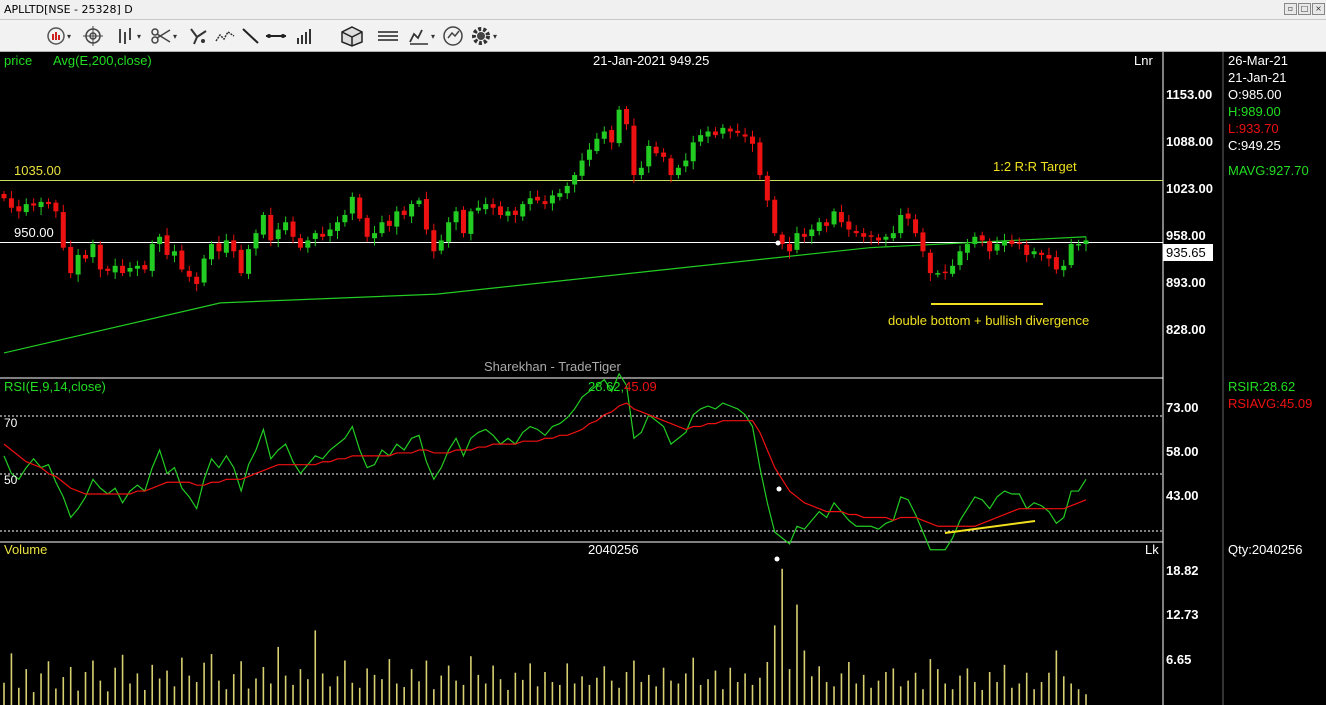 Image resolution: width=1326 pixels, height=705 pixels. I want to click on cursor-dot-volume, so click(777, 559).